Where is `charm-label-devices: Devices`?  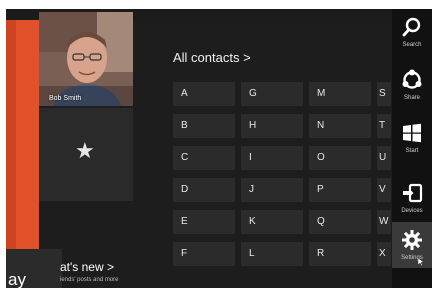 charm-label-devices: Devices is located at coordinates (412, 211).